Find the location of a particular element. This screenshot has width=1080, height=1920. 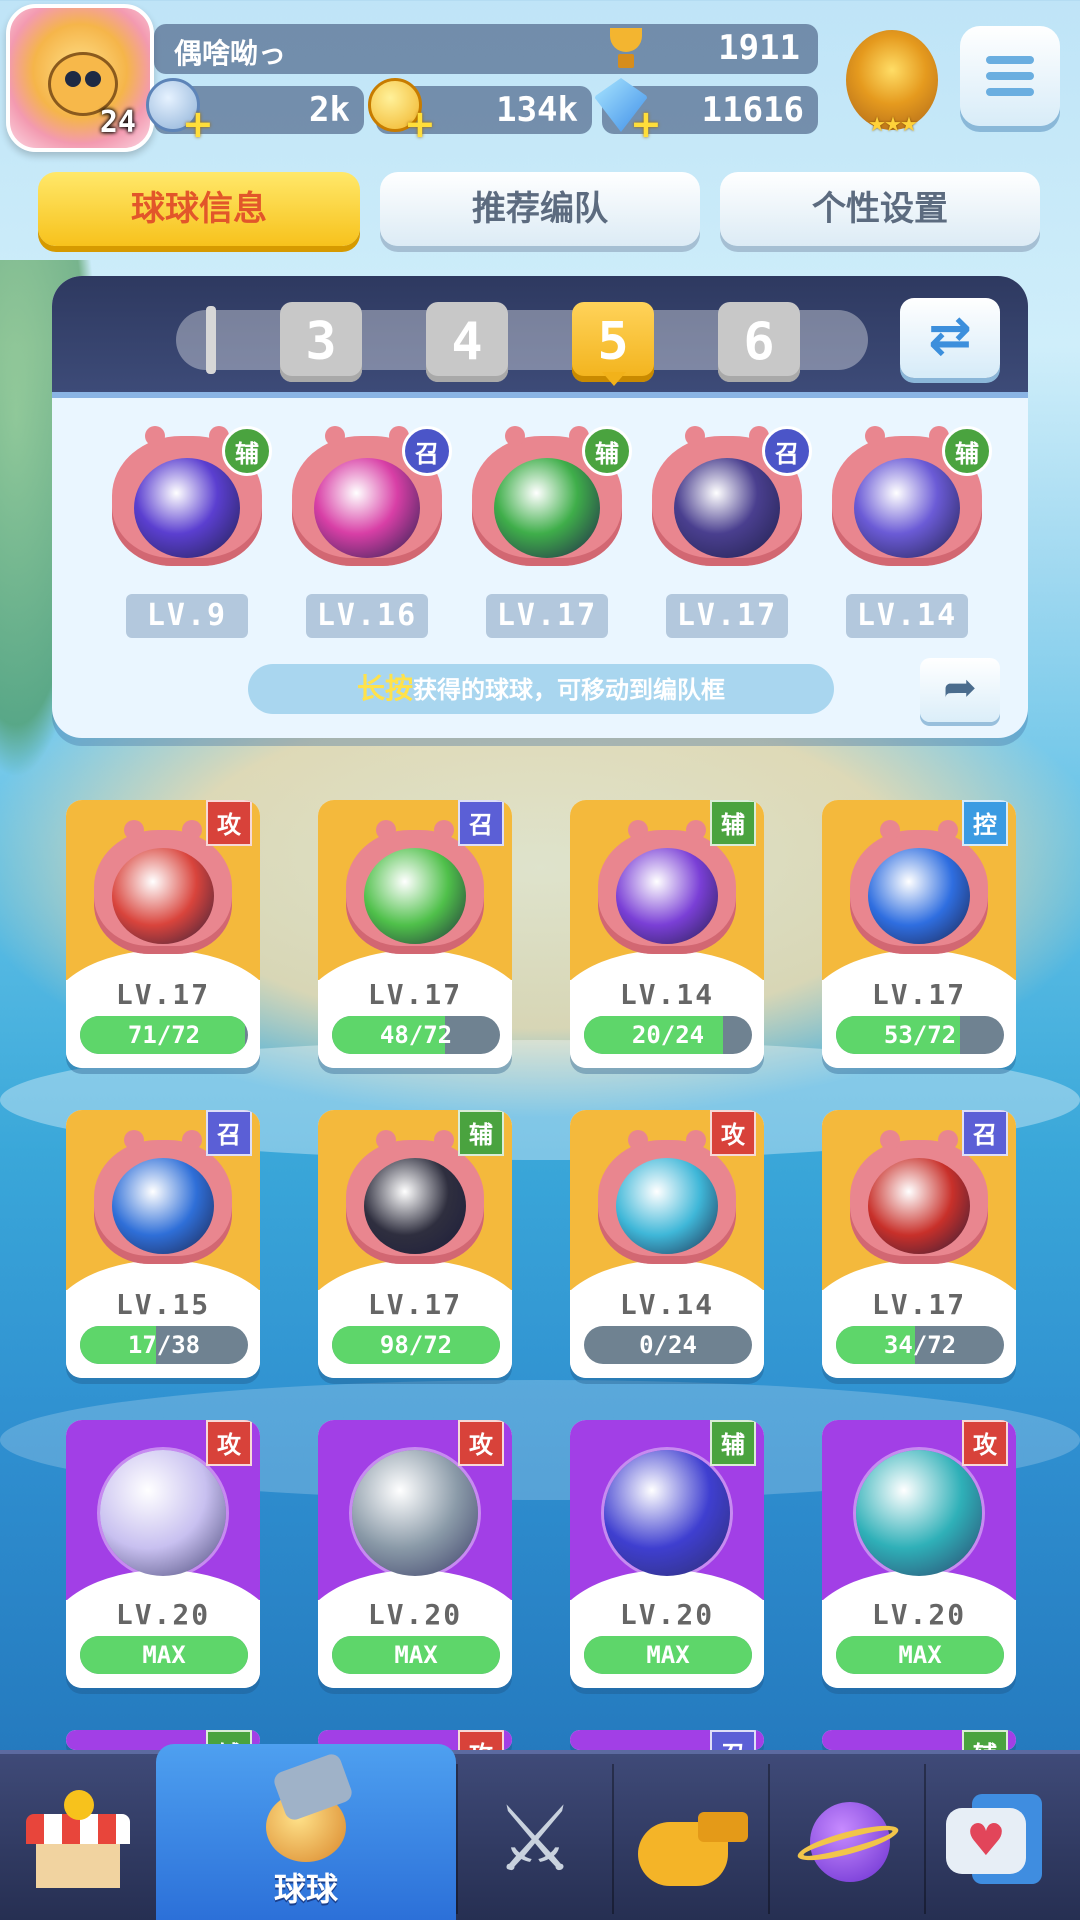

ball-card-partial: 辅 is located at coordinates (919, 1740).